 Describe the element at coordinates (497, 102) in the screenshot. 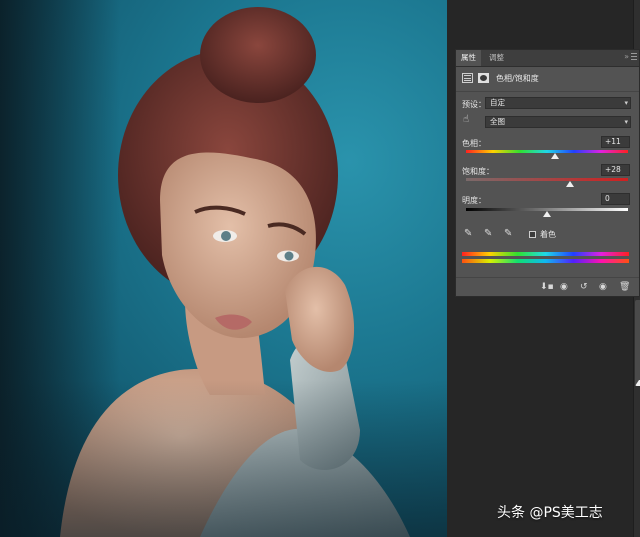

I see `preset-value: 自定` at that location.